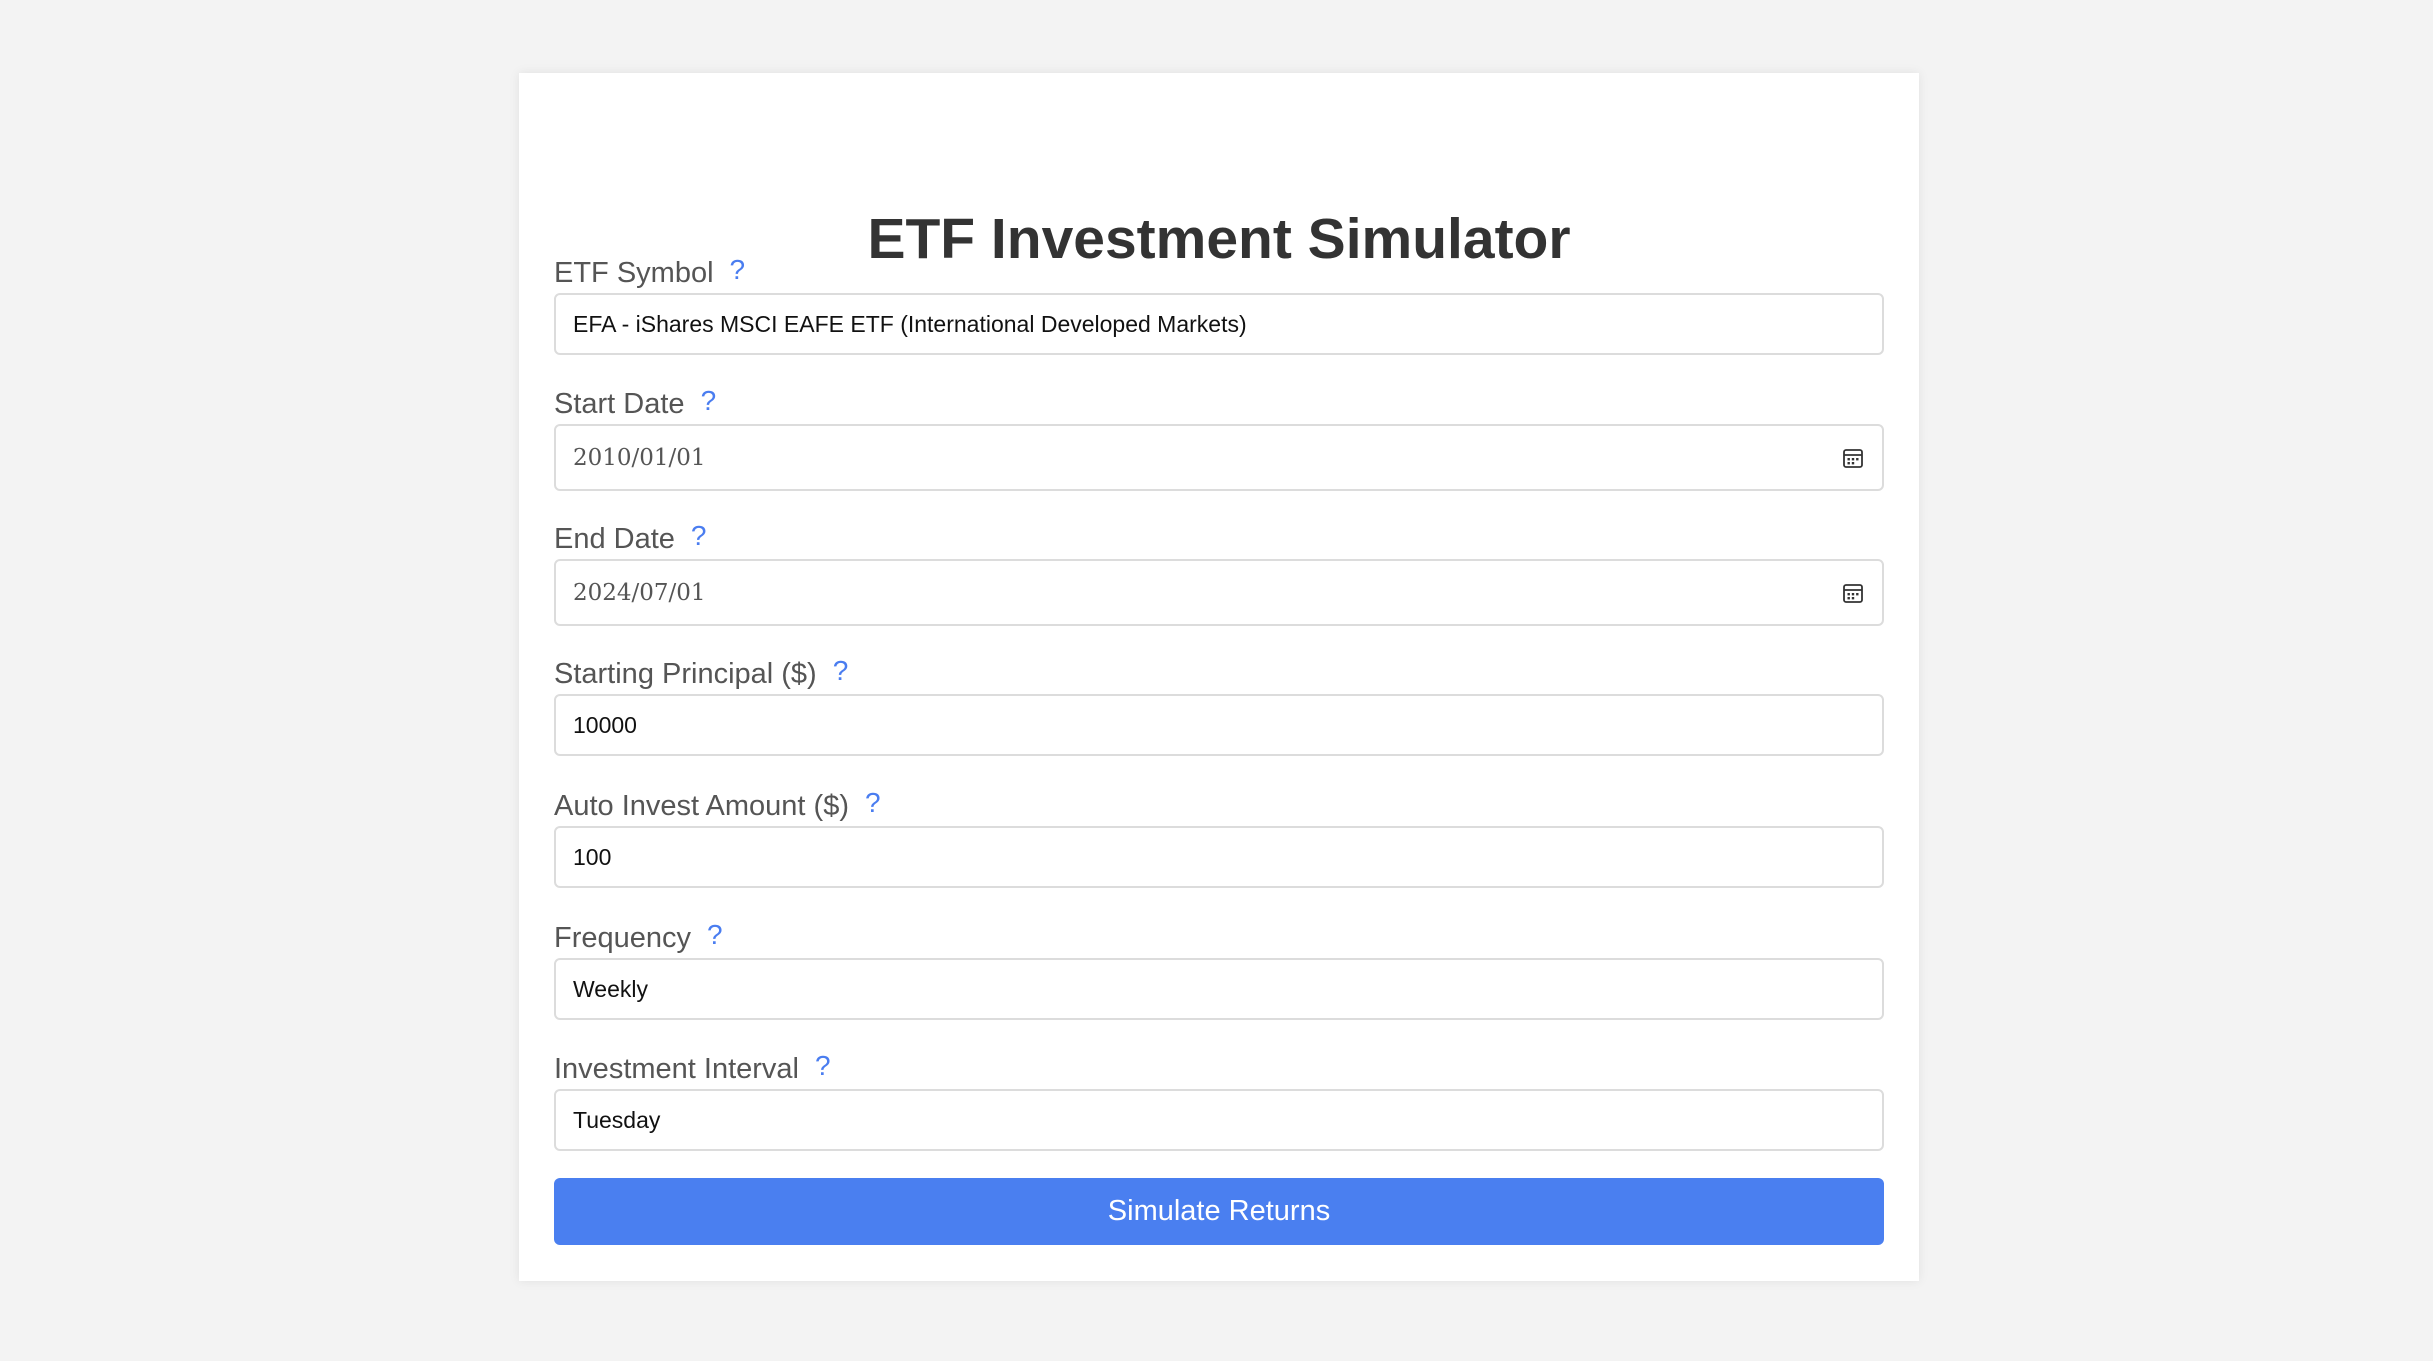 The image size is (2433, 1361). What do you see at coordinates (634, 273) in the screenshot?
I see `etf-symbol-label: ETF Symbol` at bounding box center [634, 273].